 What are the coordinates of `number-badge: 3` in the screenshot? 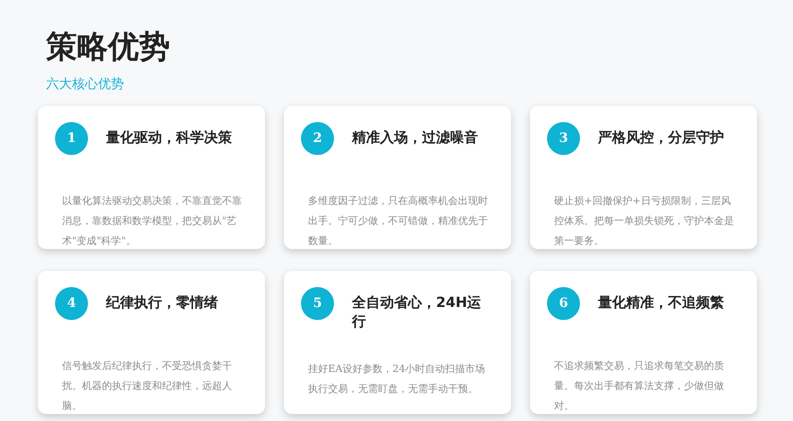 It's located at (563, 138).